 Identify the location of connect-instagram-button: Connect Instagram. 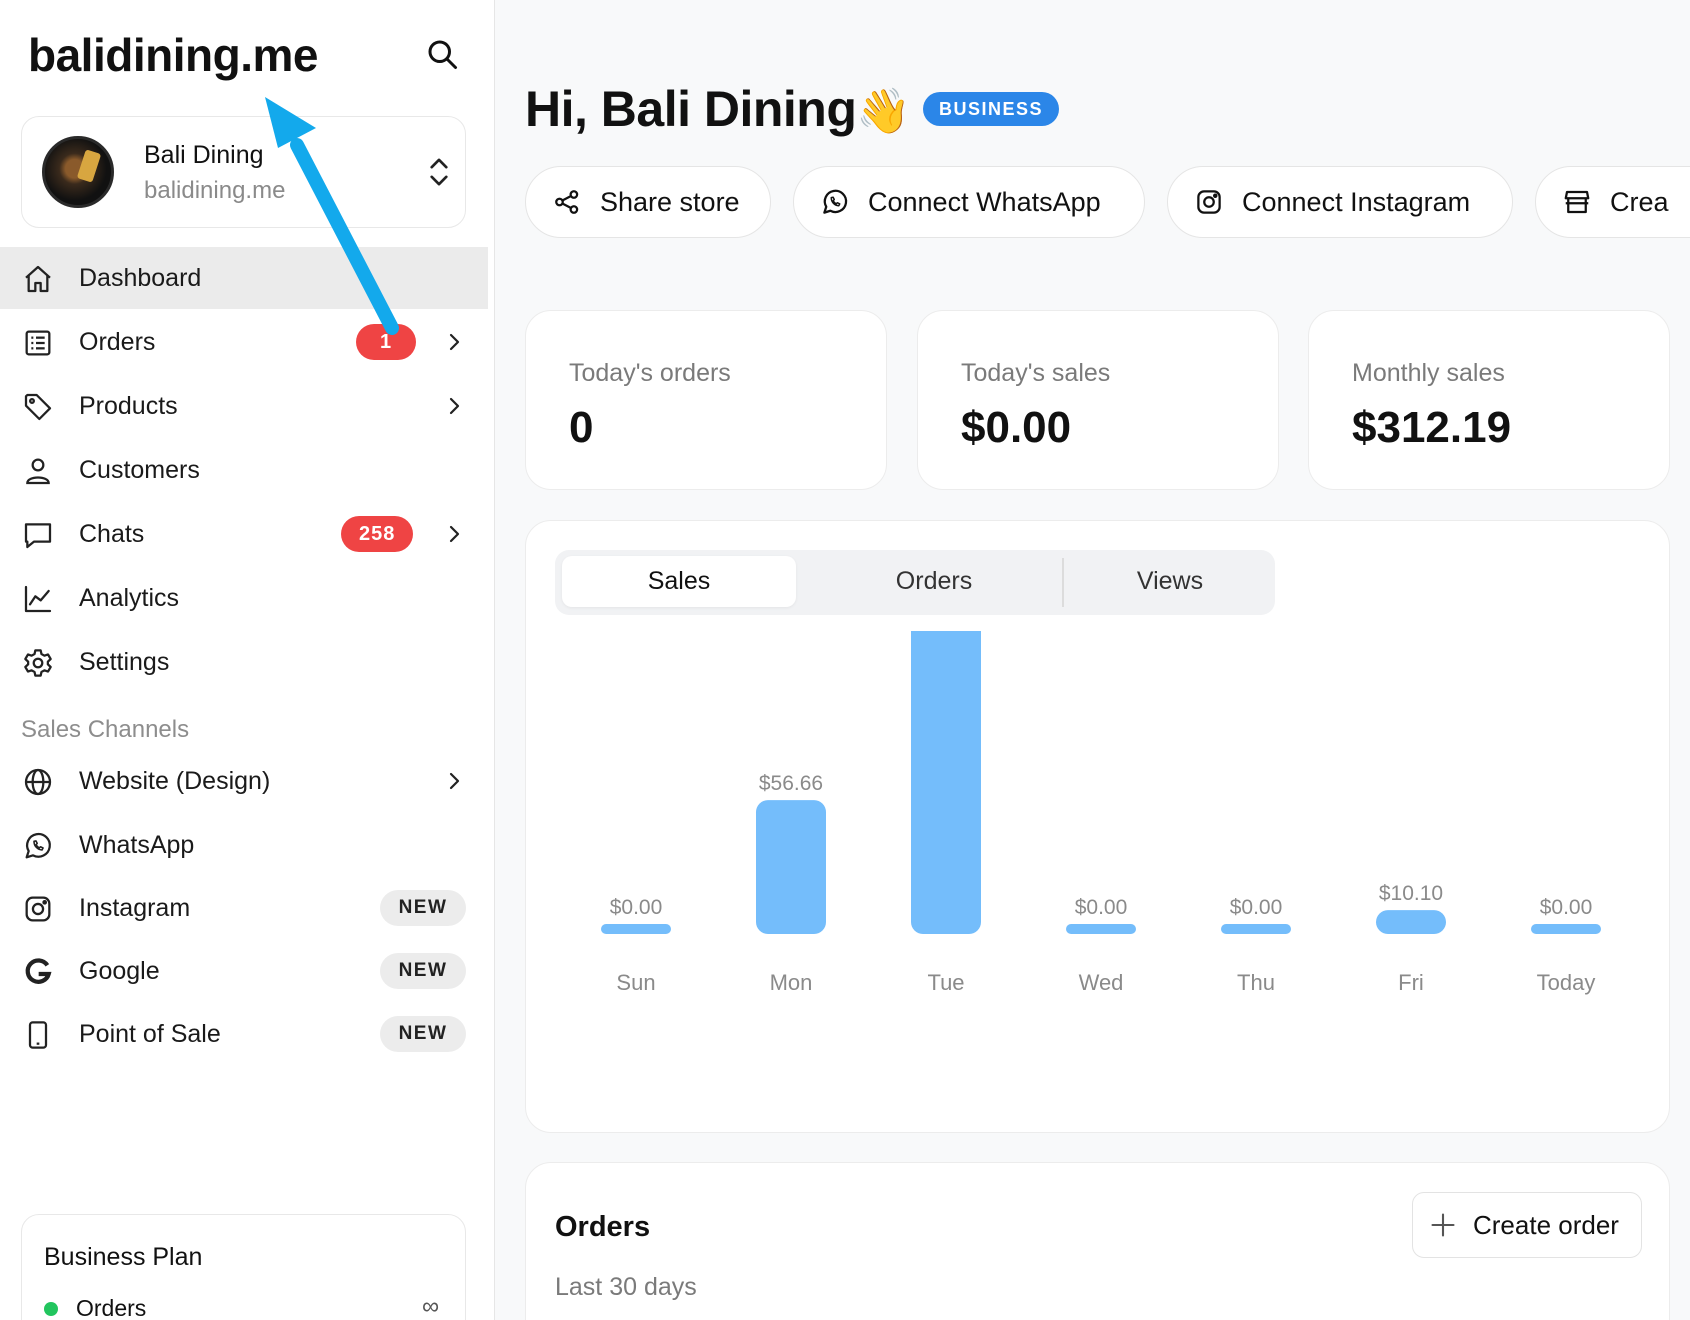
(1340, 202).